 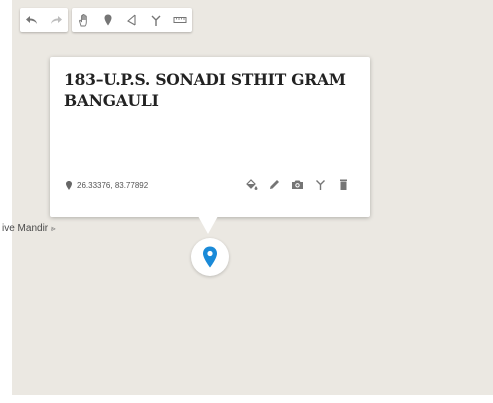 I want to click on map-pin-icon, so click(x=210, y=257).